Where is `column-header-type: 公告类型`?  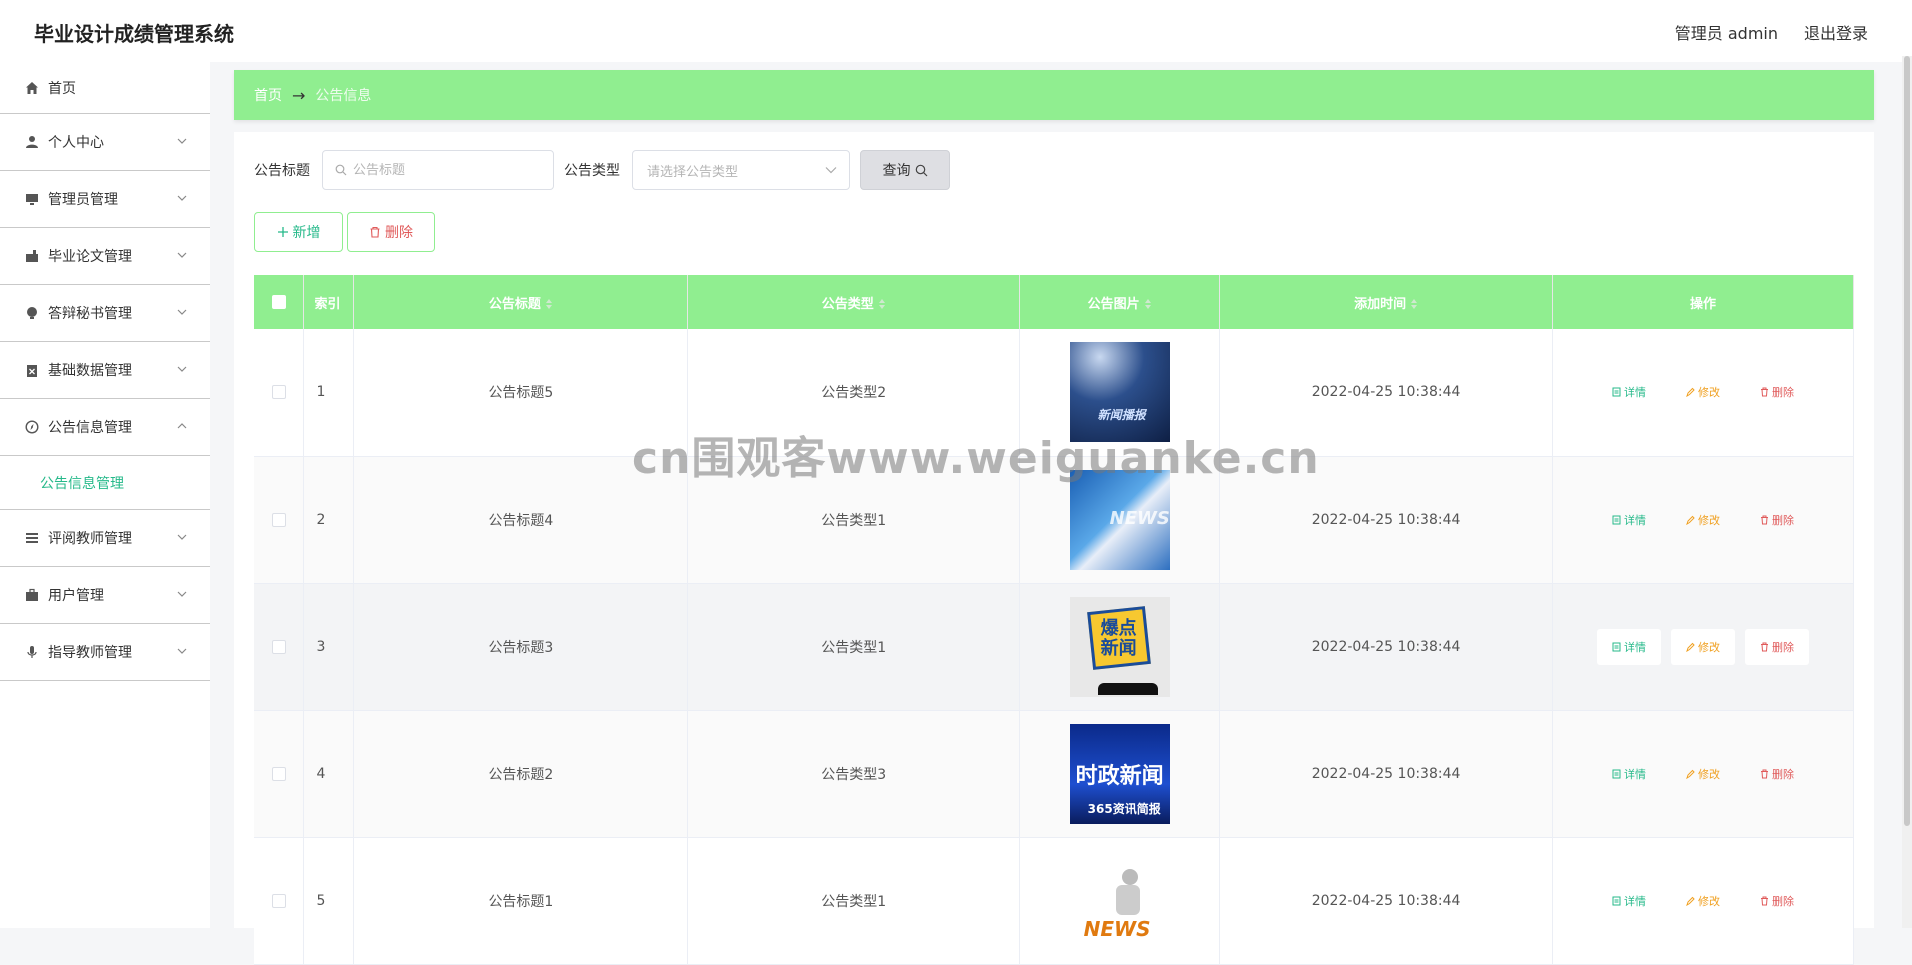 column-header-type: 公告类型 is located at coordinates (854, 302).